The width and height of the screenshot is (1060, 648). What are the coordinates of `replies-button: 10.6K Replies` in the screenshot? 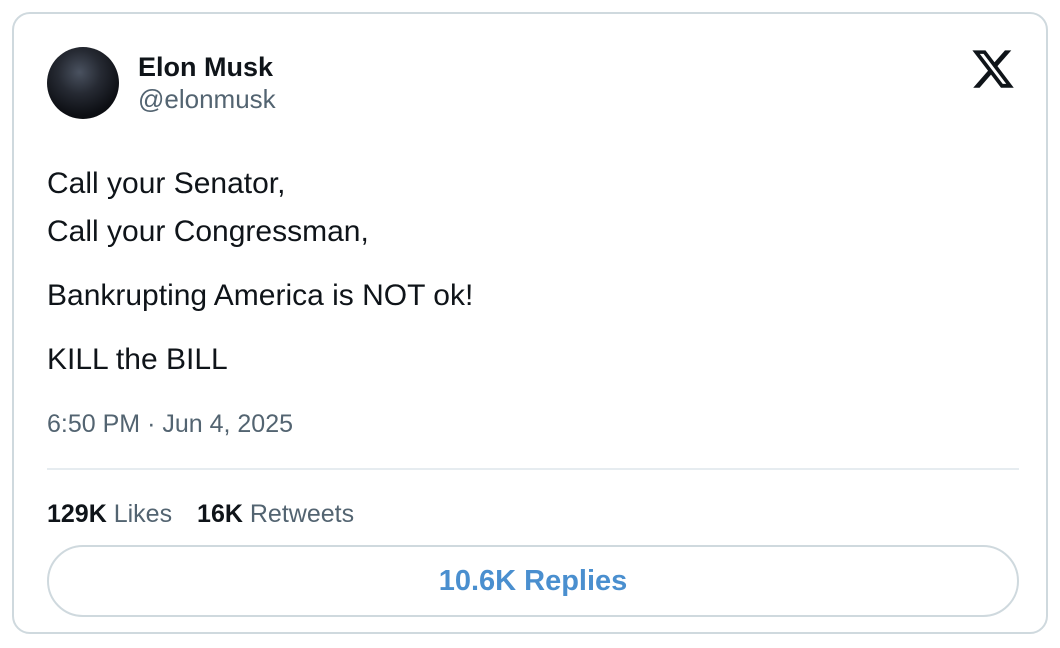 It's located at (533, 581).